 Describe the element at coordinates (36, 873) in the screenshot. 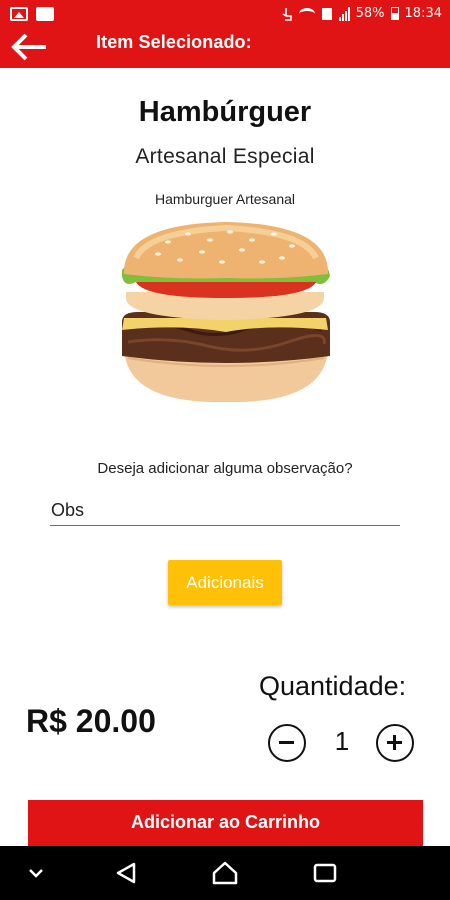

I see `chevron-down-icon` at that location.